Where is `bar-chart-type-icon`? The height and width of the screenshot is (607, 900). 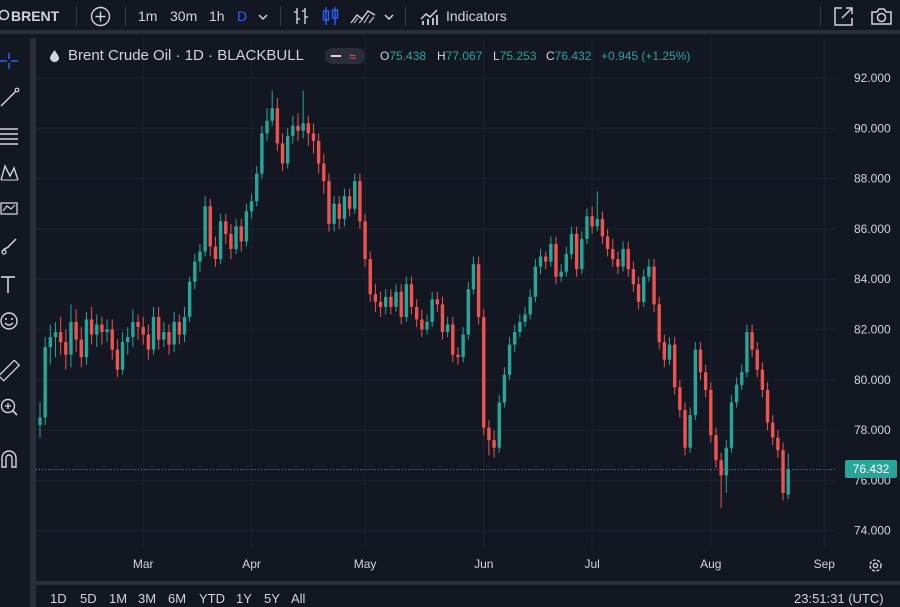 bar-chart-type-icon is located at coordinates (301, 16).